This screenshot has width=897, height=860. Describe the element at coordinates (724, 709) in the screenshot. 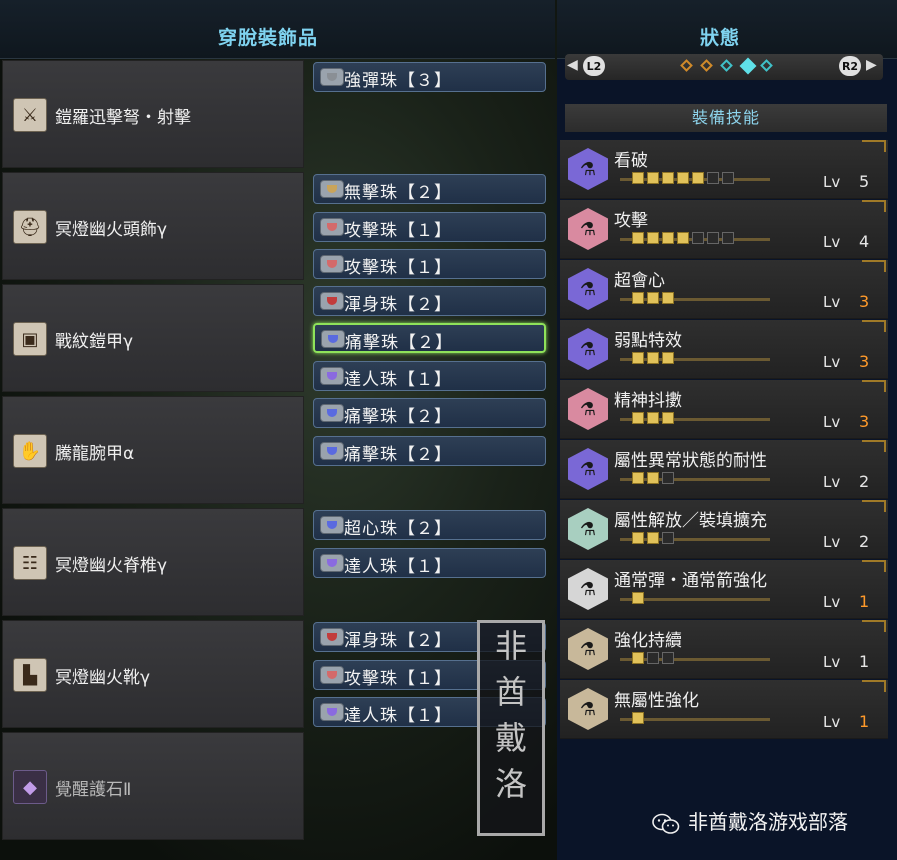

I see `skill-row: ⚗ 無屬性強化 Lv 1` at that location.